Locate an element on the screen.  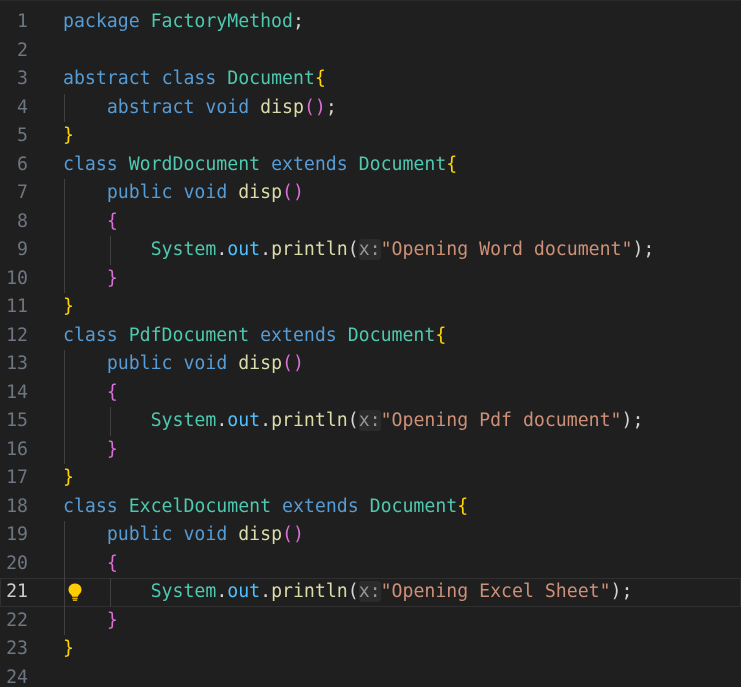
code-token: System is located at coordinates (183, 249).